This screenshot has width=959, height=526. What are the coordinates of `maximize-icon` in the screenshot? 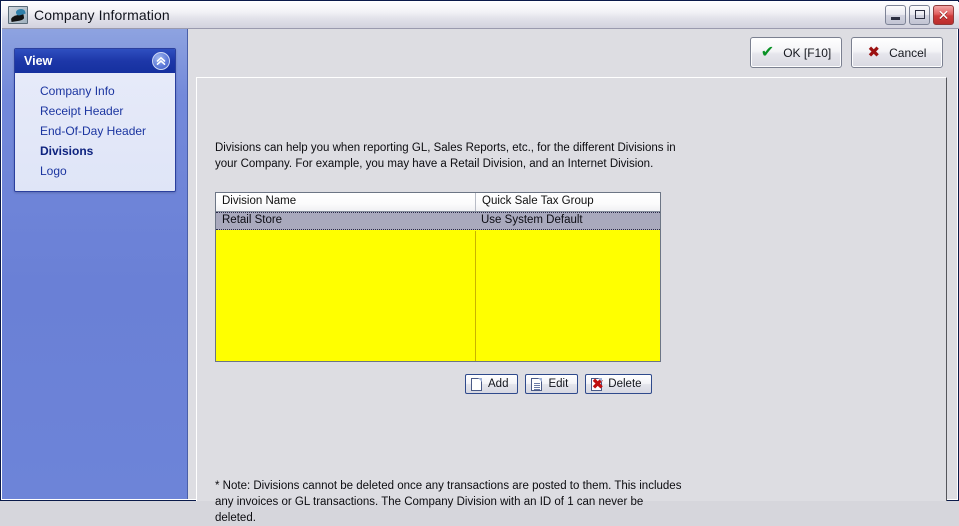 It's located at (920, 14).